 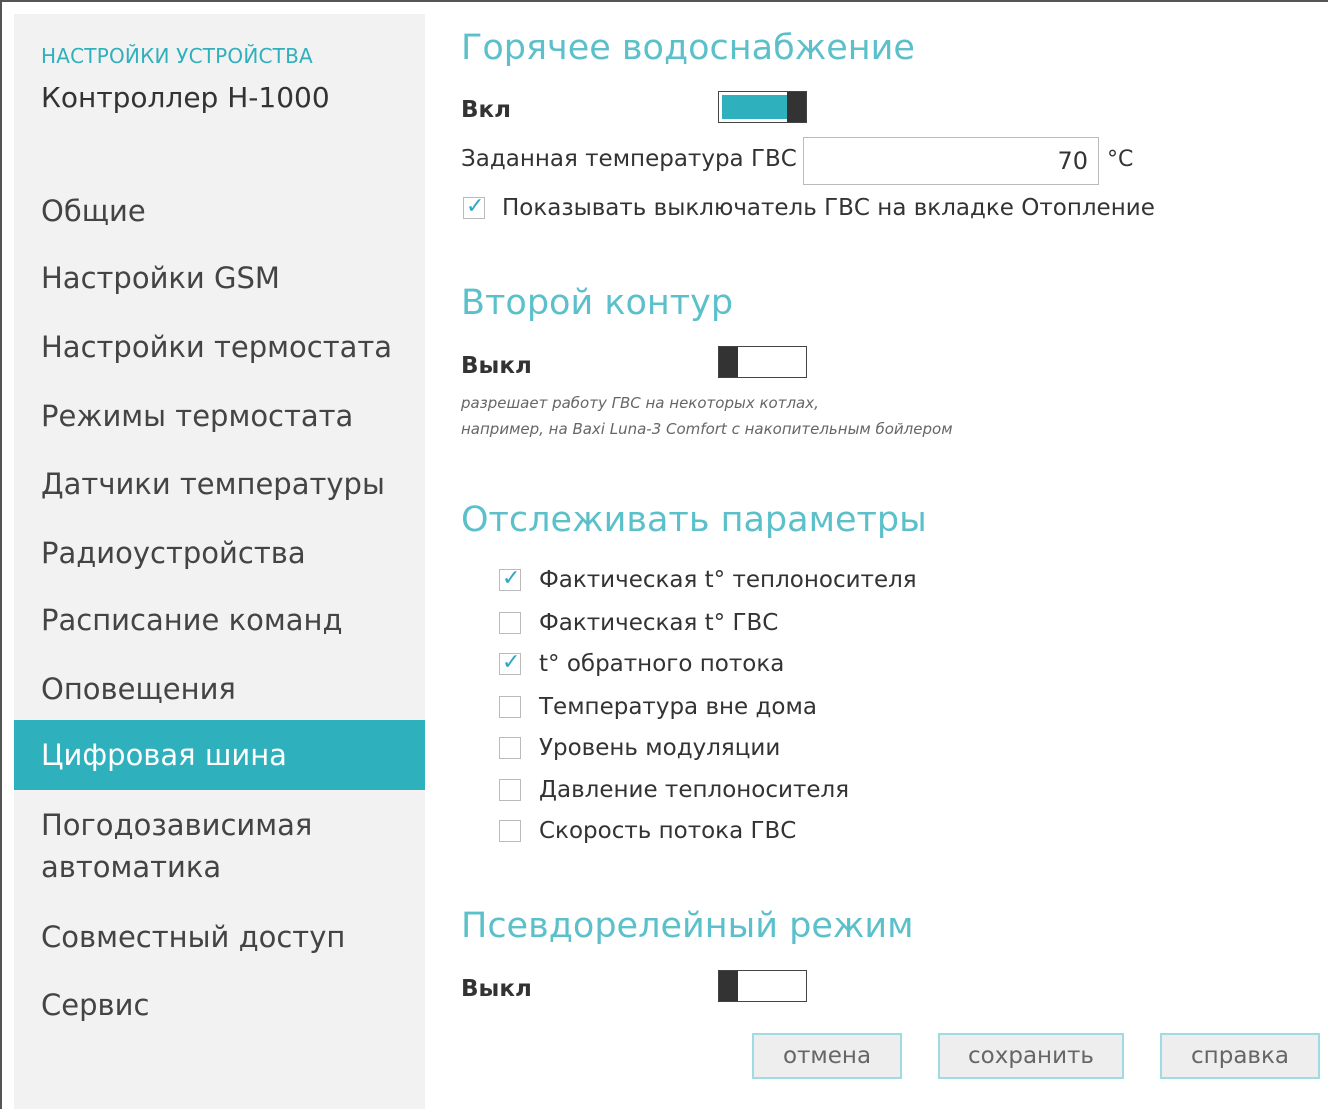 I want to click on monitor-item-label: Давление теплоносителя, so click(x=694, y=790).